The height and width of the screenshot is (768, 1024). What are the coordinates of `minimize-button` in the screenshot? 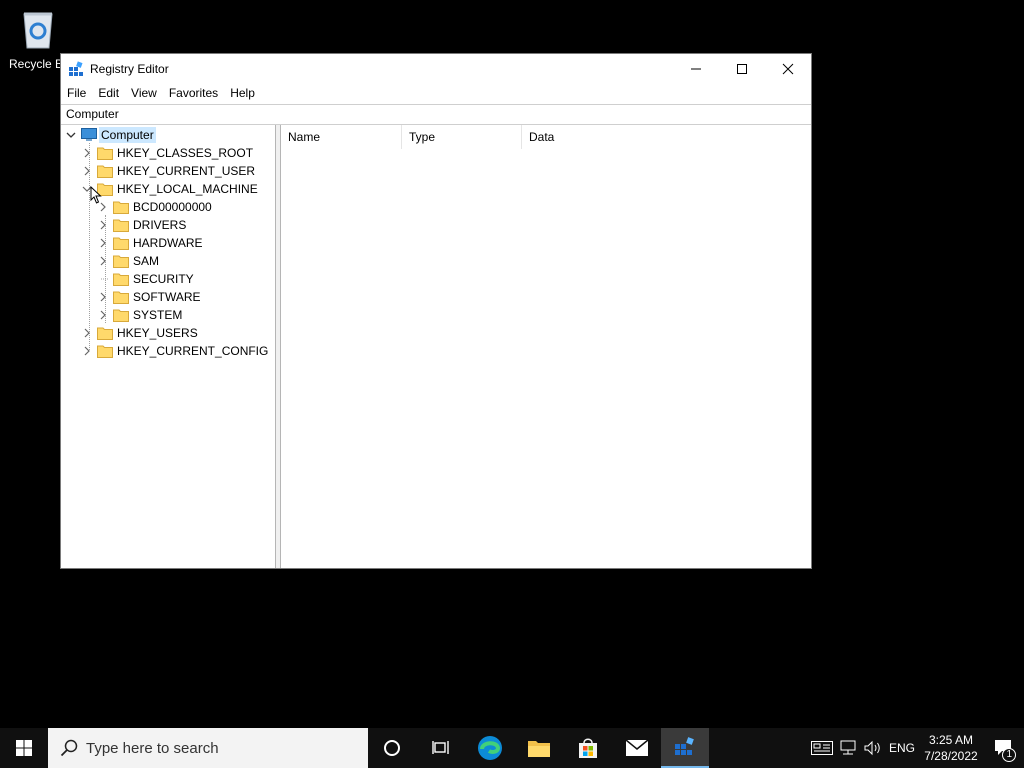 It's located at (696, 68).